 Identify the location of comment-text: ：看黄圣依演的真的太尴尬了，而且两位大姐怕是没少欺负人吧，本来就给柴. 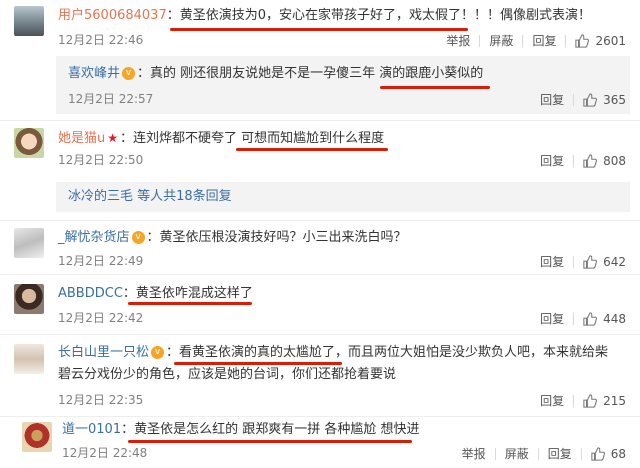
(387, 352).